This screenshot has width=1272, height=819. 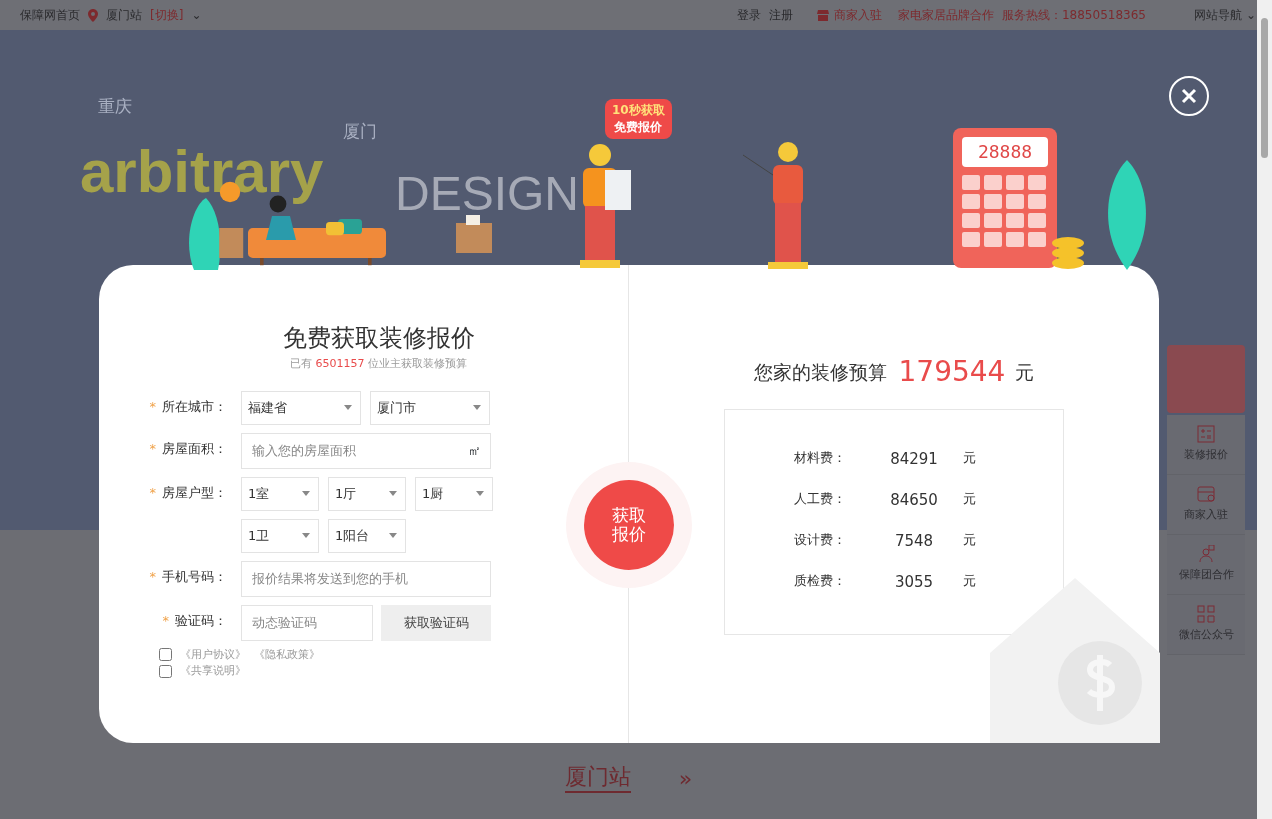 What do you see at coordinates (487, 194) in the screenshot?
I see `headline-text: DESIGN` at bounding box center [487, 194].